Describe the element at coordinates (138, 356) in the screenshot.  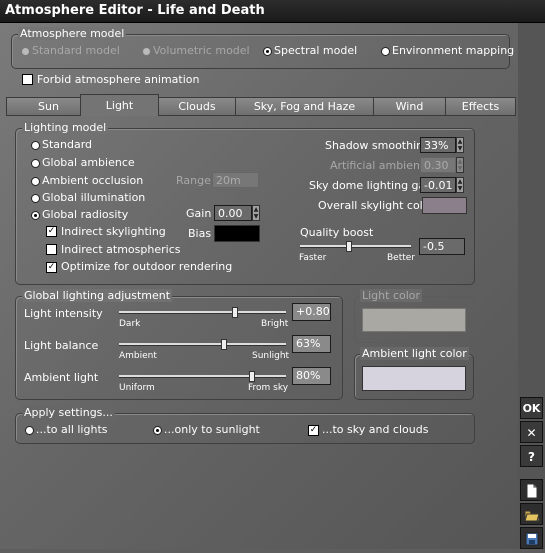
I see `ambient-label: Ambient` at that location.